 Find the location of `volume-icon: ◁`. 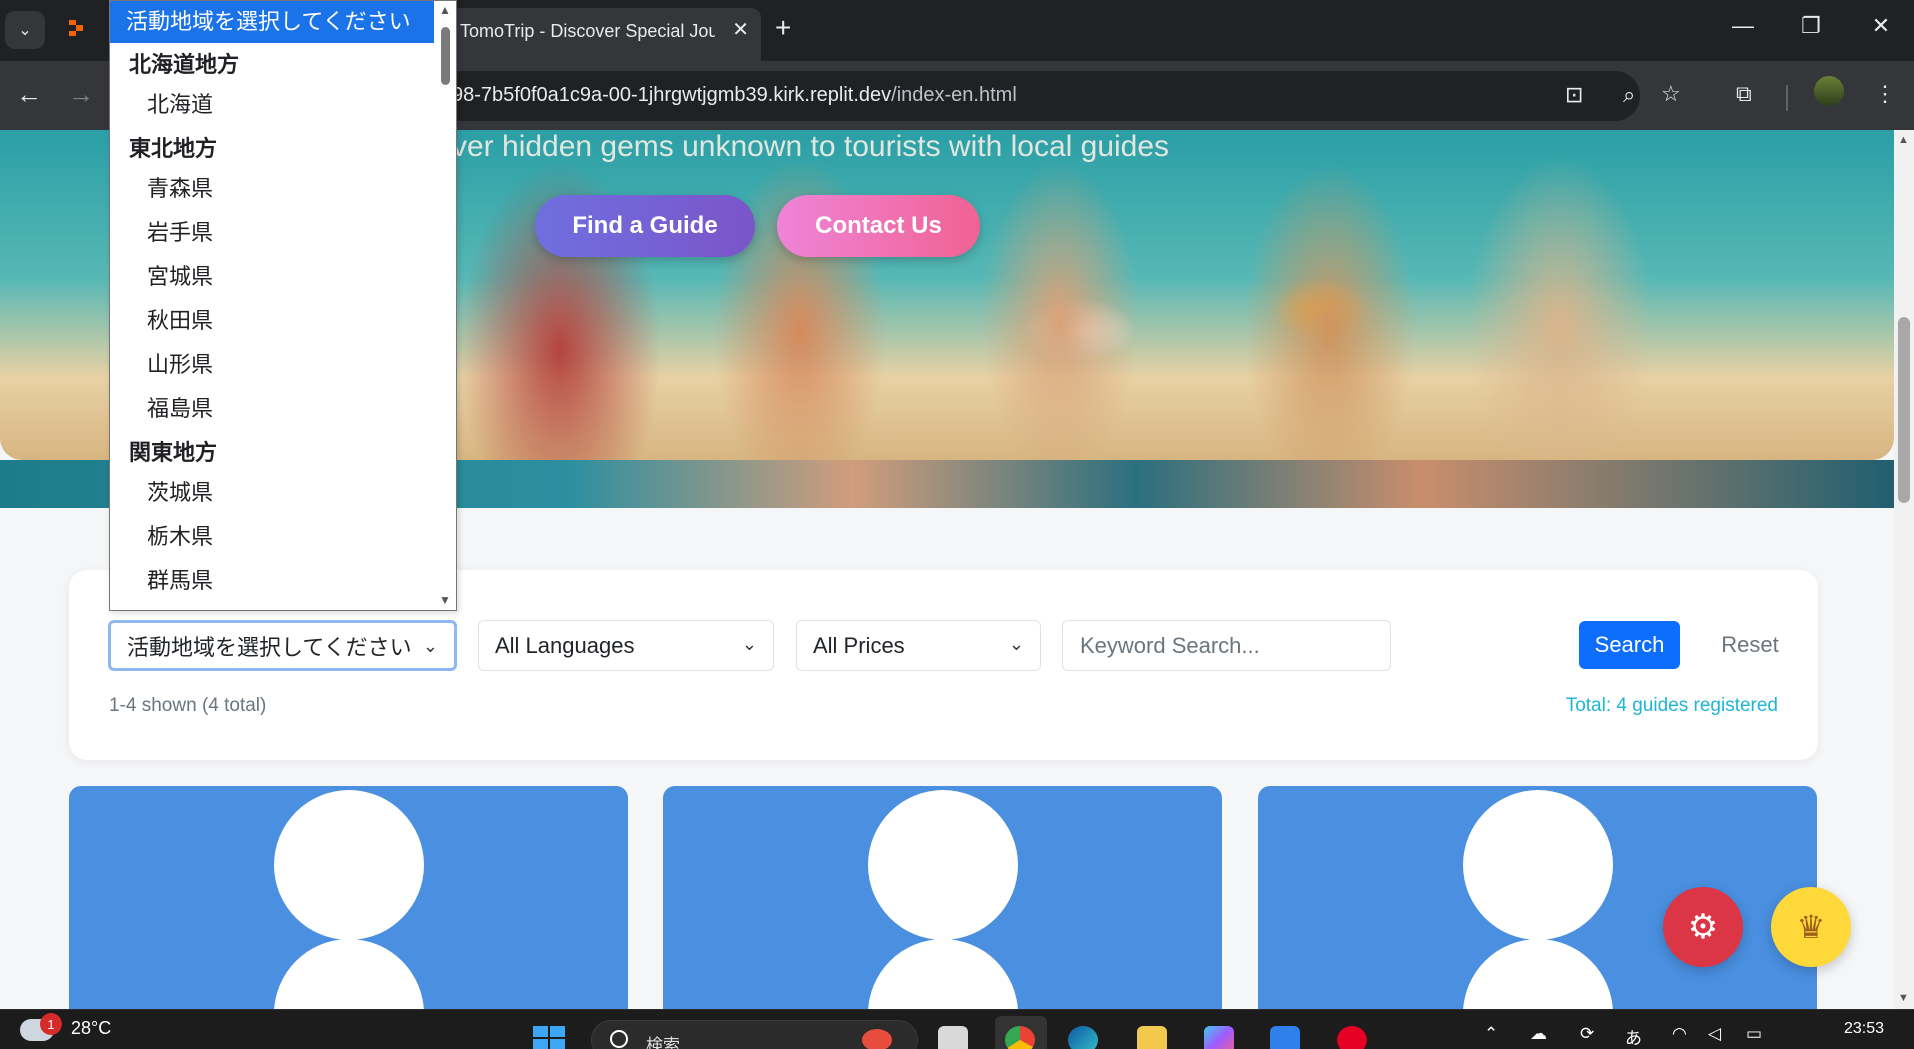

volume-icon: ◁ is located at coordinates (1714, 1034).